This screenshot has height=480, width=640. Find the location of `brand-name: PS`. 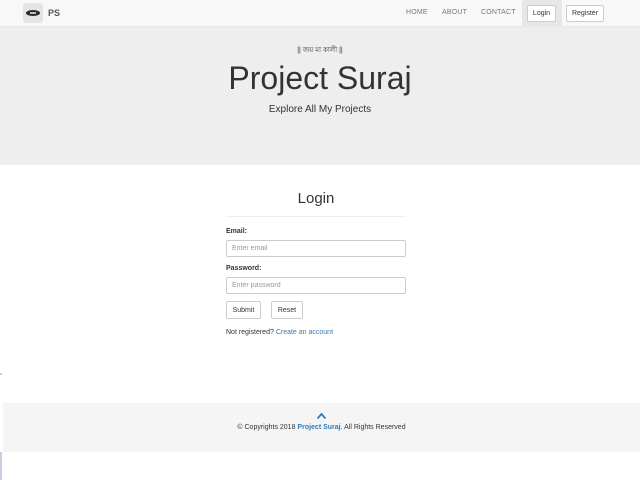

brand-name: PS is located at coordinates (54, 13).